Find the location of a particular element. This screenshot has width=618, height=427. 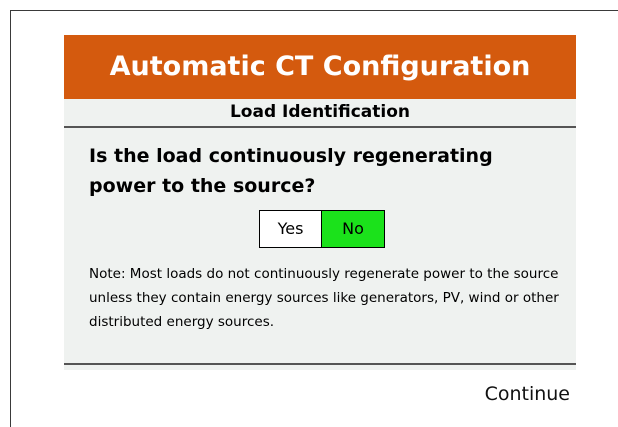

screen-frame-top-border is located at coordinates (314, 10).